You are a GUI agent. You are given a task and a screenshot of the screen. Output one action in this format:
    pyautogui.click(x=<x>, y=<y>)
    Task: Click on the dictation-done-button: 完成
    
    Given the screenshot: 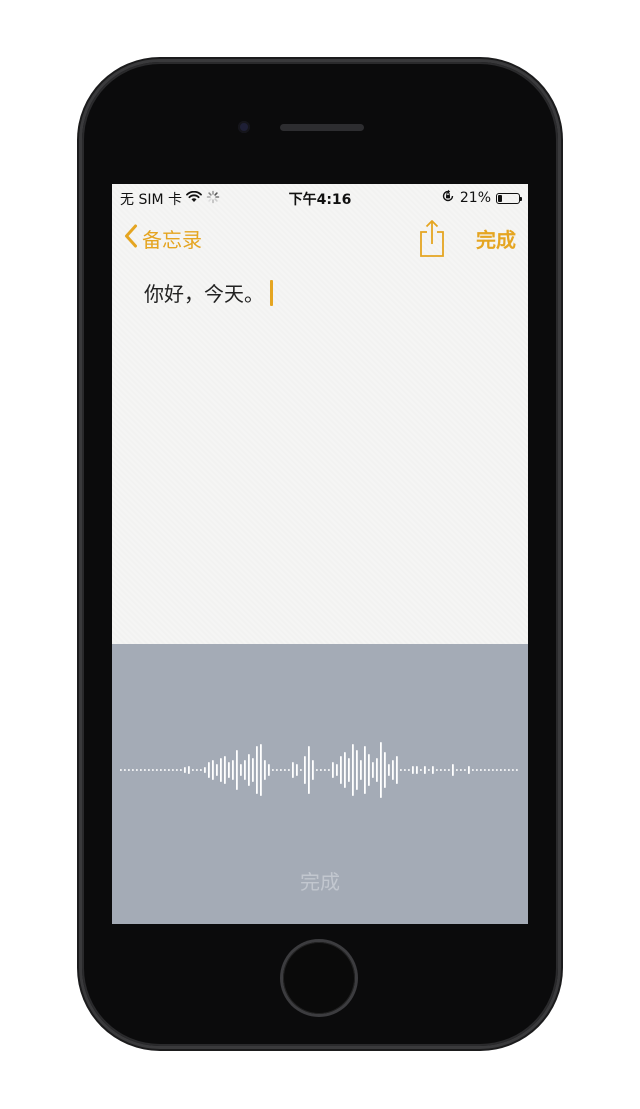 What is the action you would take?
    pyautogui.click(x=320, y=880)
    